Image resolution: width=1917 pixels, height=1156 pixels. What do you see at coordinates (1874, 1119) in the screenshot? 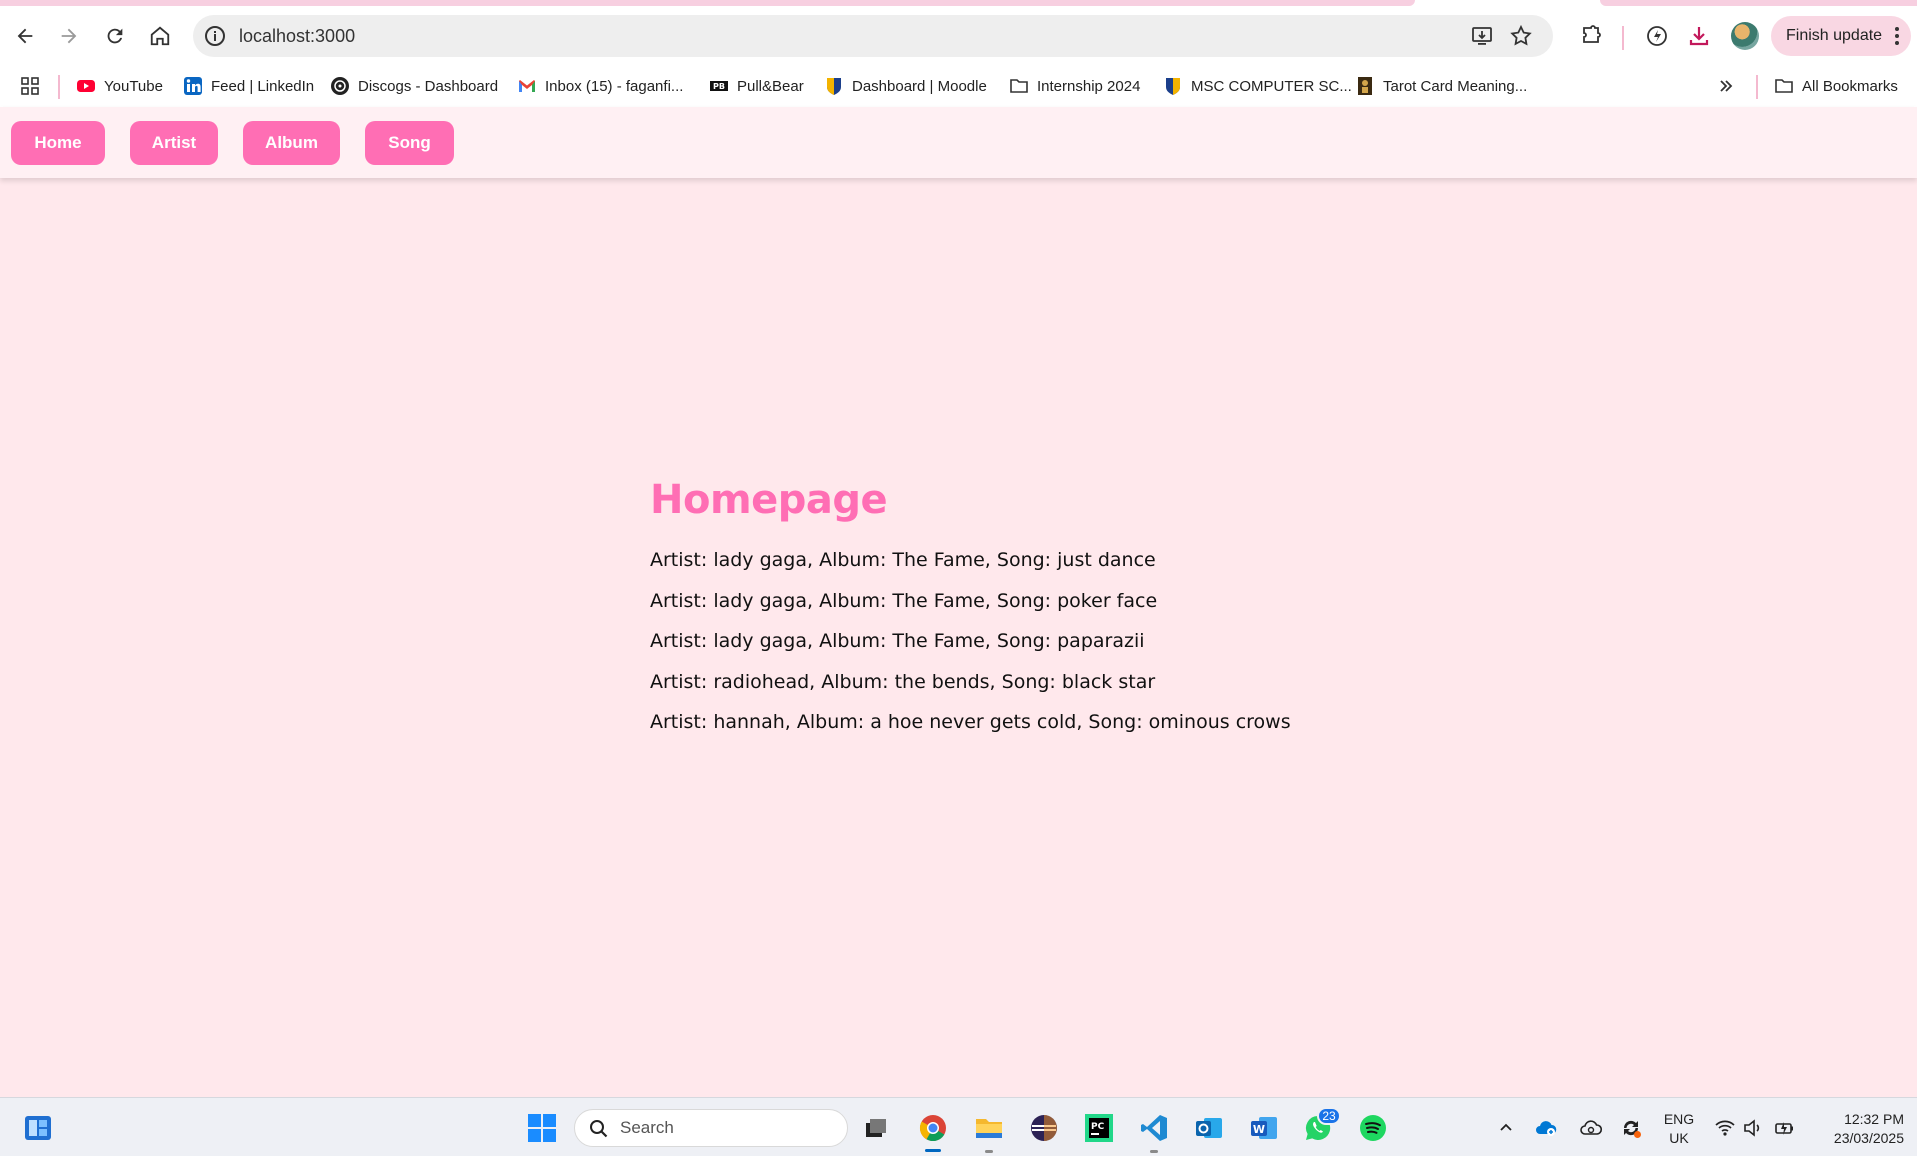
I see `clock-time: 12:32 PM` at bounding box center [1874, 1119].